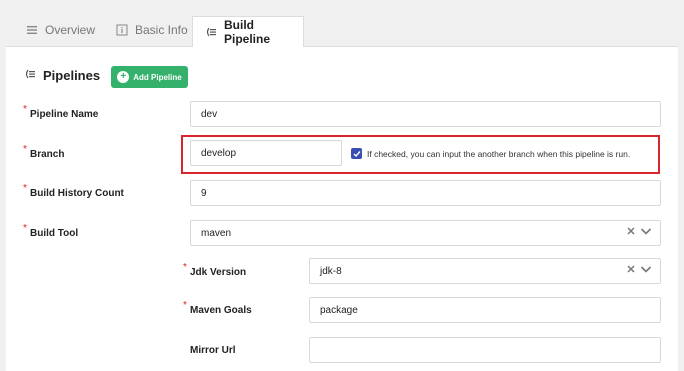 The height and width of the screenshot is (371, 684). What do you see at coordinates (425, 114) in the screenshot?
I see `pipeline-name-input: dev` at bounding box center [425, 114].